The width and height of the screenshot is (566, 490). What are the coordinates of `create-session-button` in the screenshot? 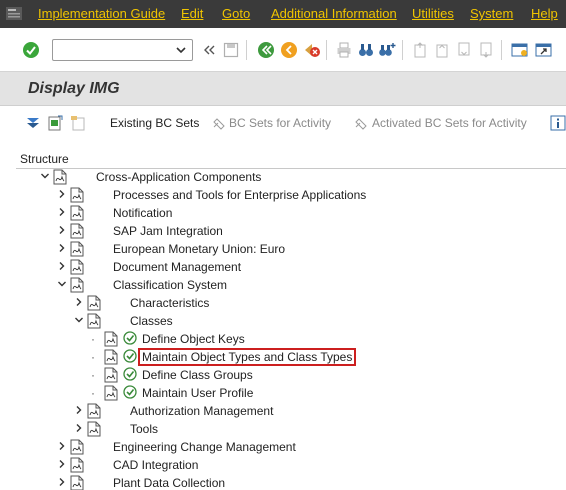 It's located at (520, 50).